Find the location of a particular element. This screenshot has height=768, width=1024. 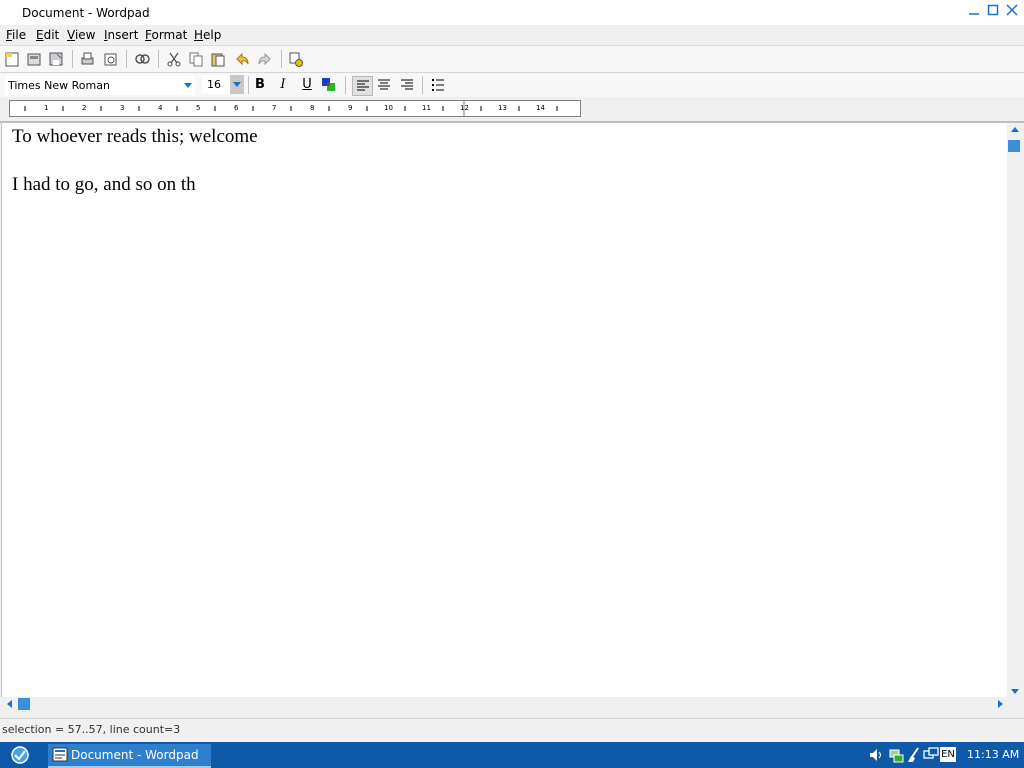

align-right-button is located at coordinates (407, 85).